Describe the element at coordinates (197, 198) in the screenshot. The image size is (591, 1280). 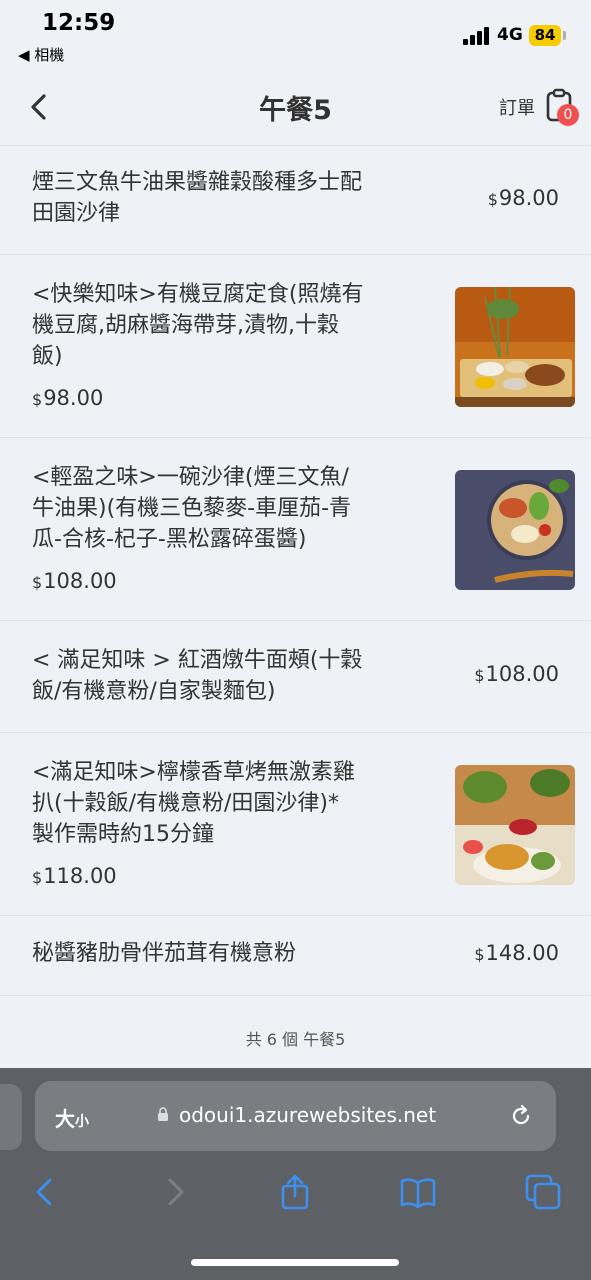
I see `item-name: 煙三文魚牛油果醬雜穀酸種多士配 田園沙律` at that location.